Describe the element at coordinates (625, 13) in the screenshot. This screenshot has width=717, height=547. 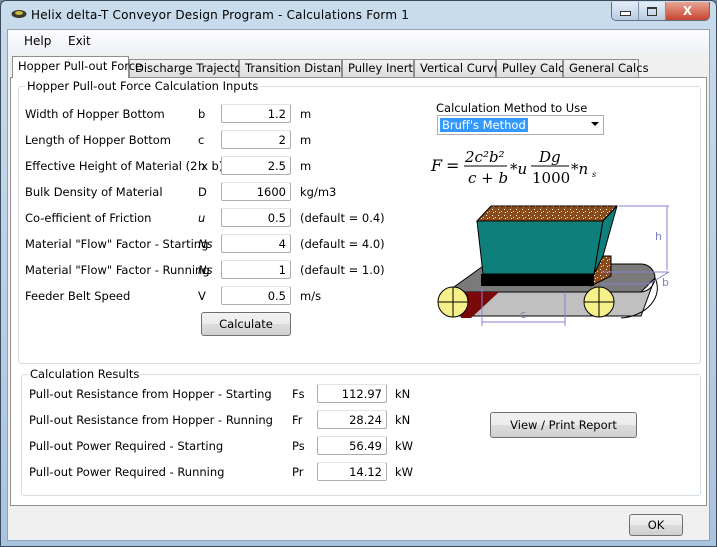
I see `minimize-icon` at that location.